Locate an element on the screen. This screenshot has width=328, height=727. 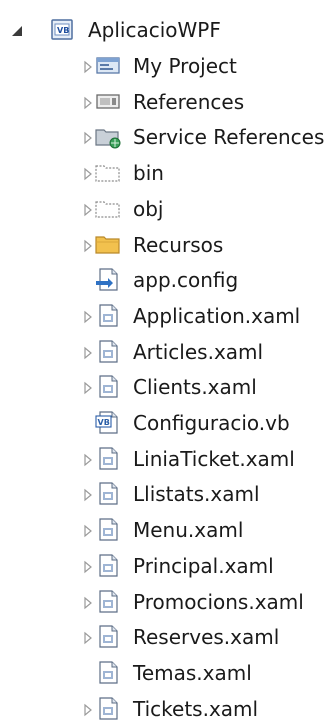
tree-item: Articles.xaml is located at coordinates (164, 352).